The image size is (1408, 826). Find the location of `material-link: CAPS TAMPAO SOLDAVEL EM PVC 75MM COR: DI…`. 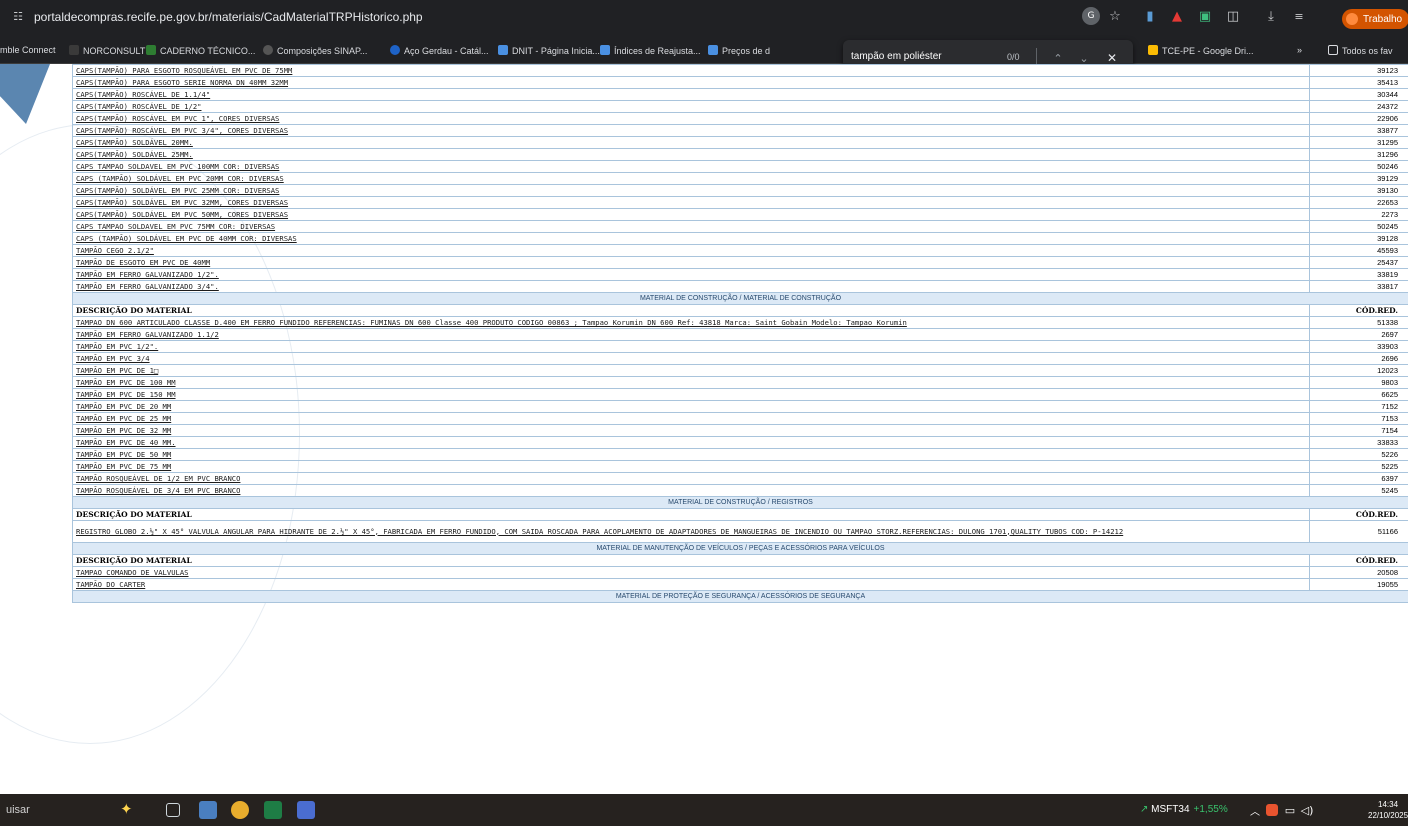

material-link: CAPS TAMPAO SOLDAVEL EM PVC 75MM COR: DI… is located at coordinates (175, 226).